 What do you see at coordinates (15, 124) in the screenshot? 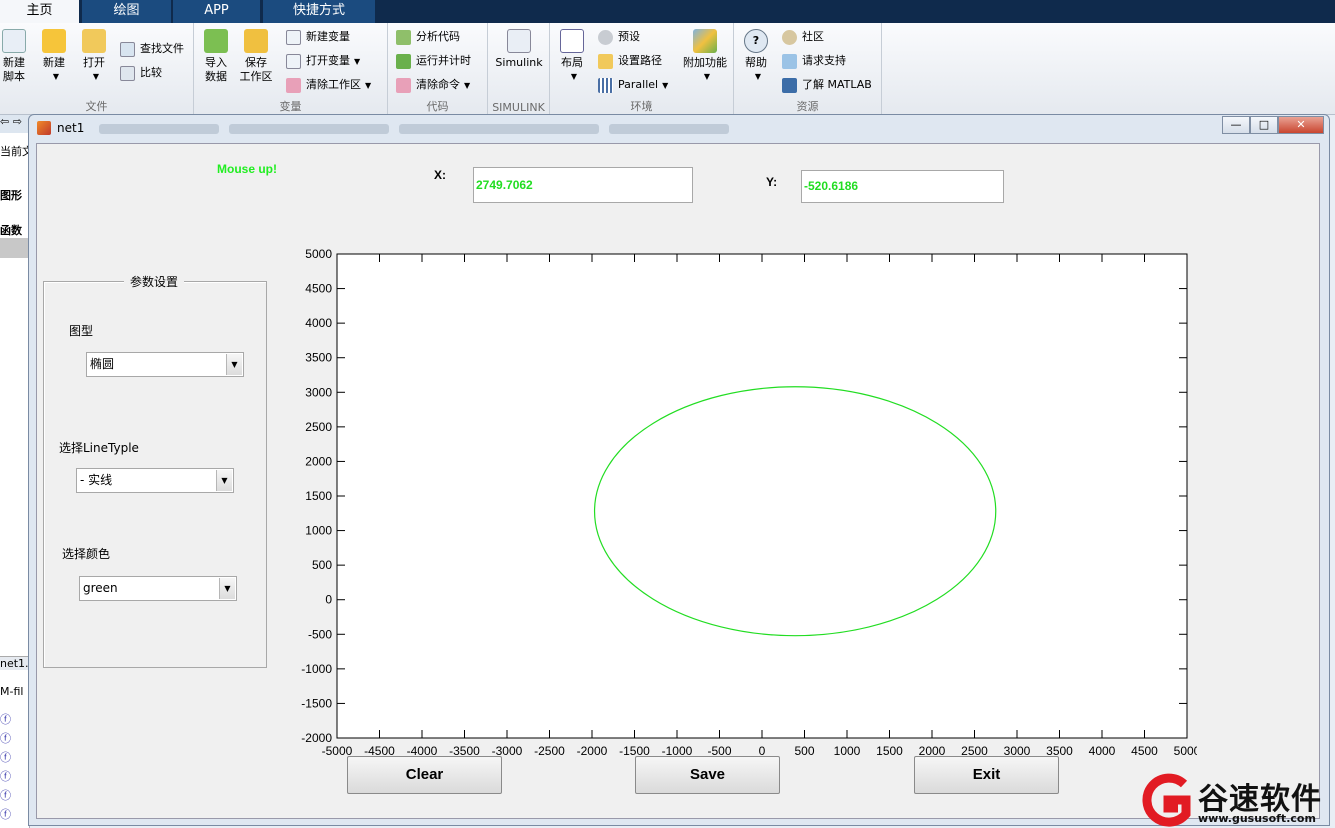
I see `nav-back-icon: ⇦ ⇨` at bounding box center [15, 124].